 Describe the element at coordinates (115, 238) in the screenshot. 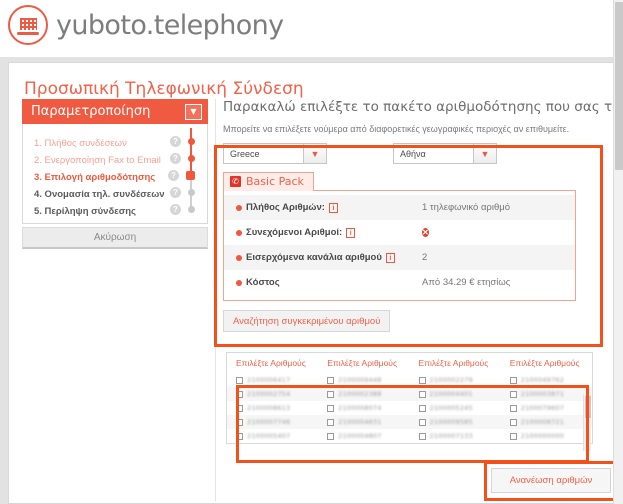

I see `cancel-button: Ακύρωση` at that location.